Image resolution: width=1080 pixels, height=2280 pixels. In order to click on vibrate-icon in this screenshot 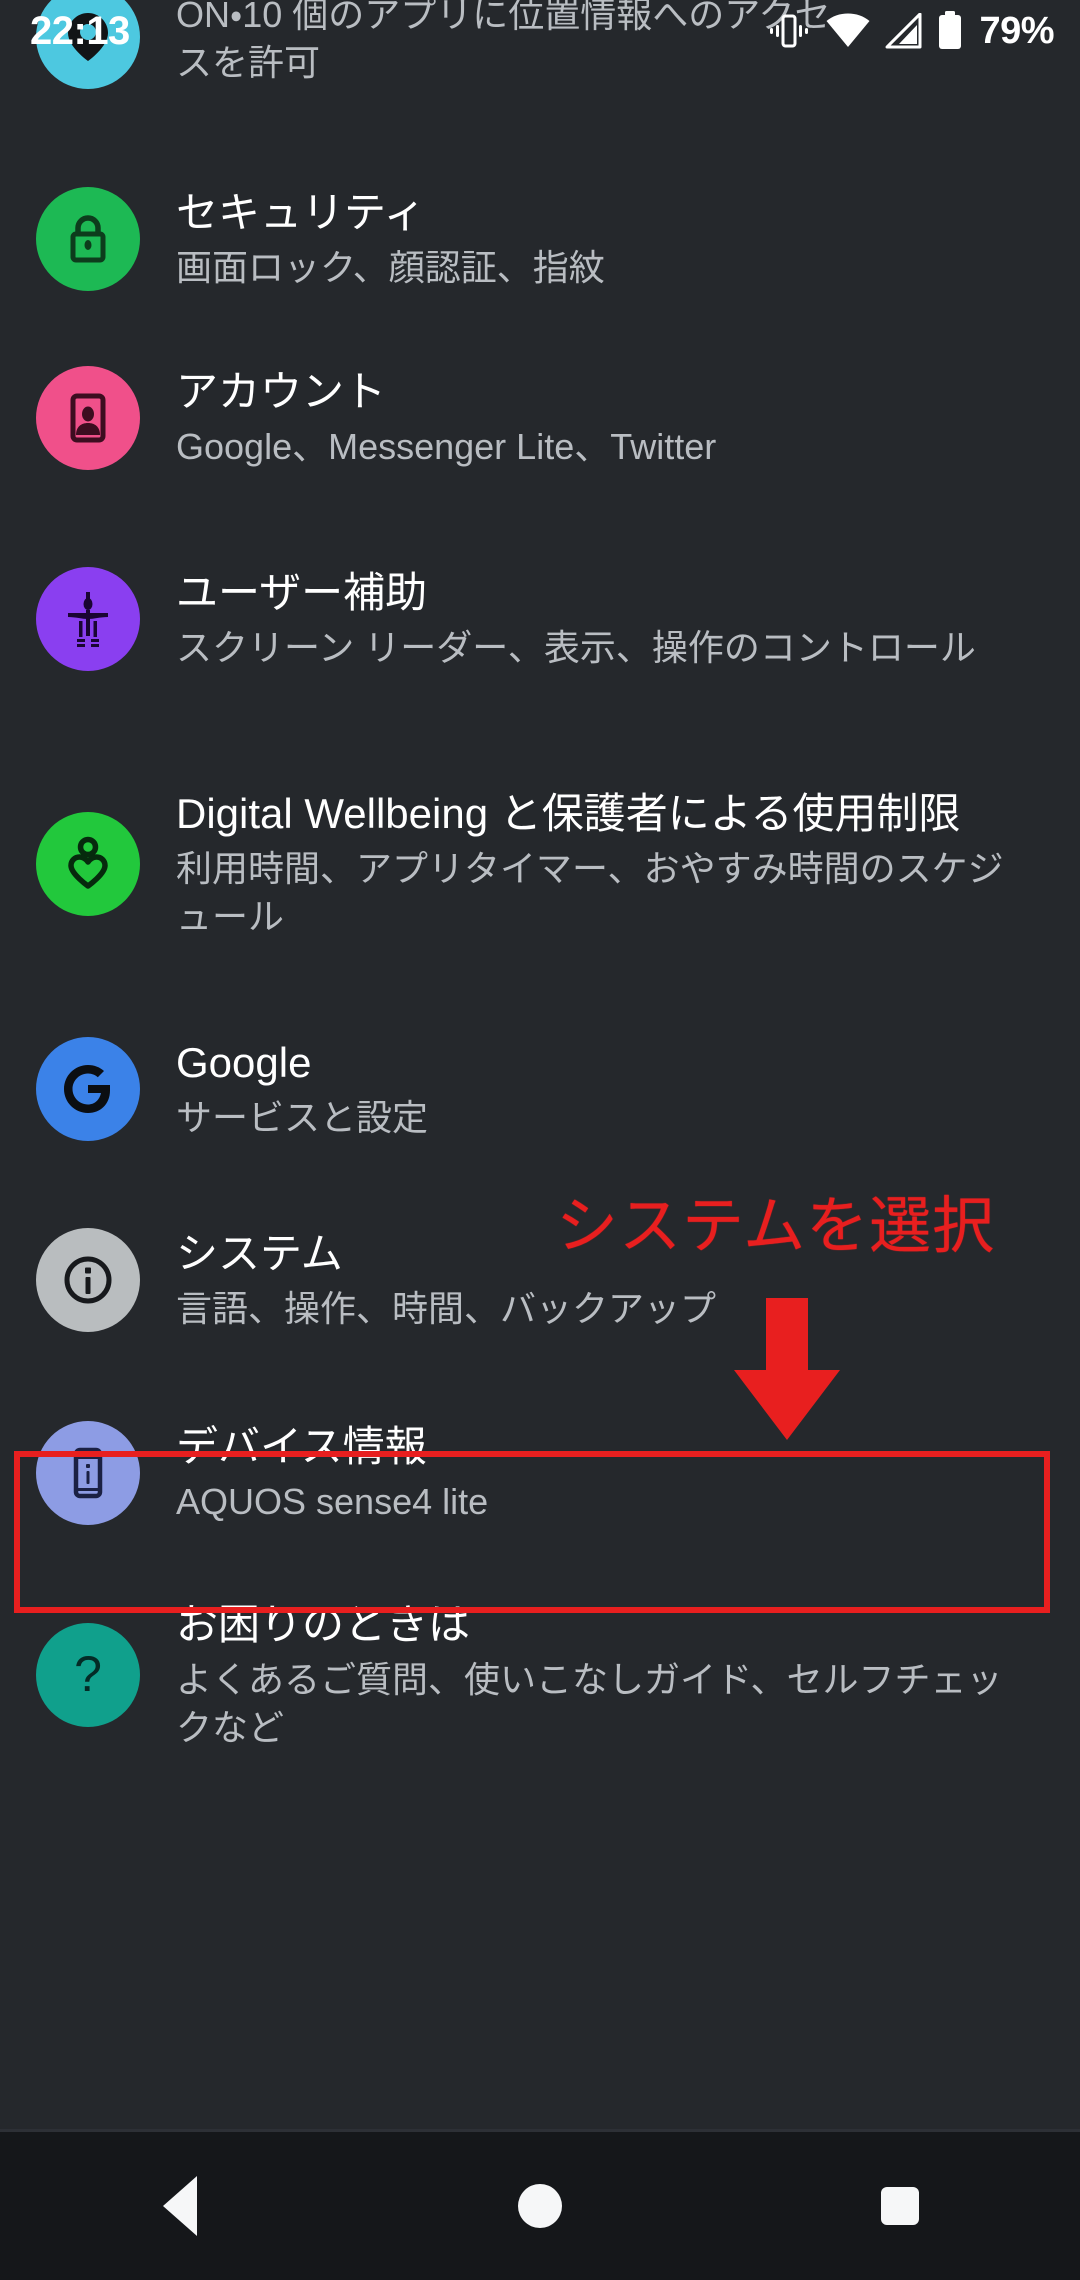, I will do `click(789, 31)`.